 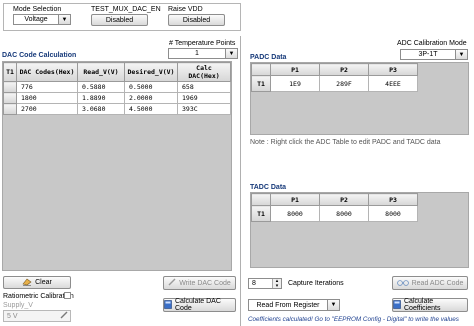 I want to click on table-row: 776 0.5880 0.5000 658, so click(x=117, y=87).